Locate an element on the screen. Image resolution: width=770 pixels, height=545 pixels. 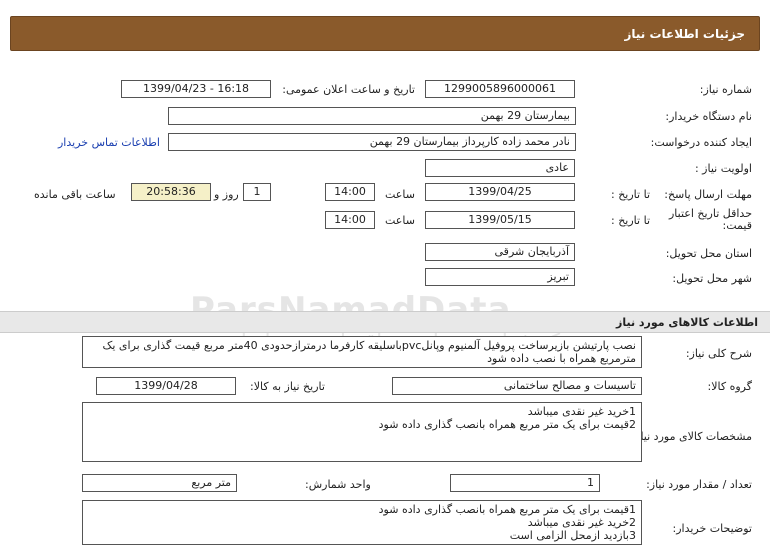
remaining-label: ساعت باقی مانده is located at coordinates (75, 194).